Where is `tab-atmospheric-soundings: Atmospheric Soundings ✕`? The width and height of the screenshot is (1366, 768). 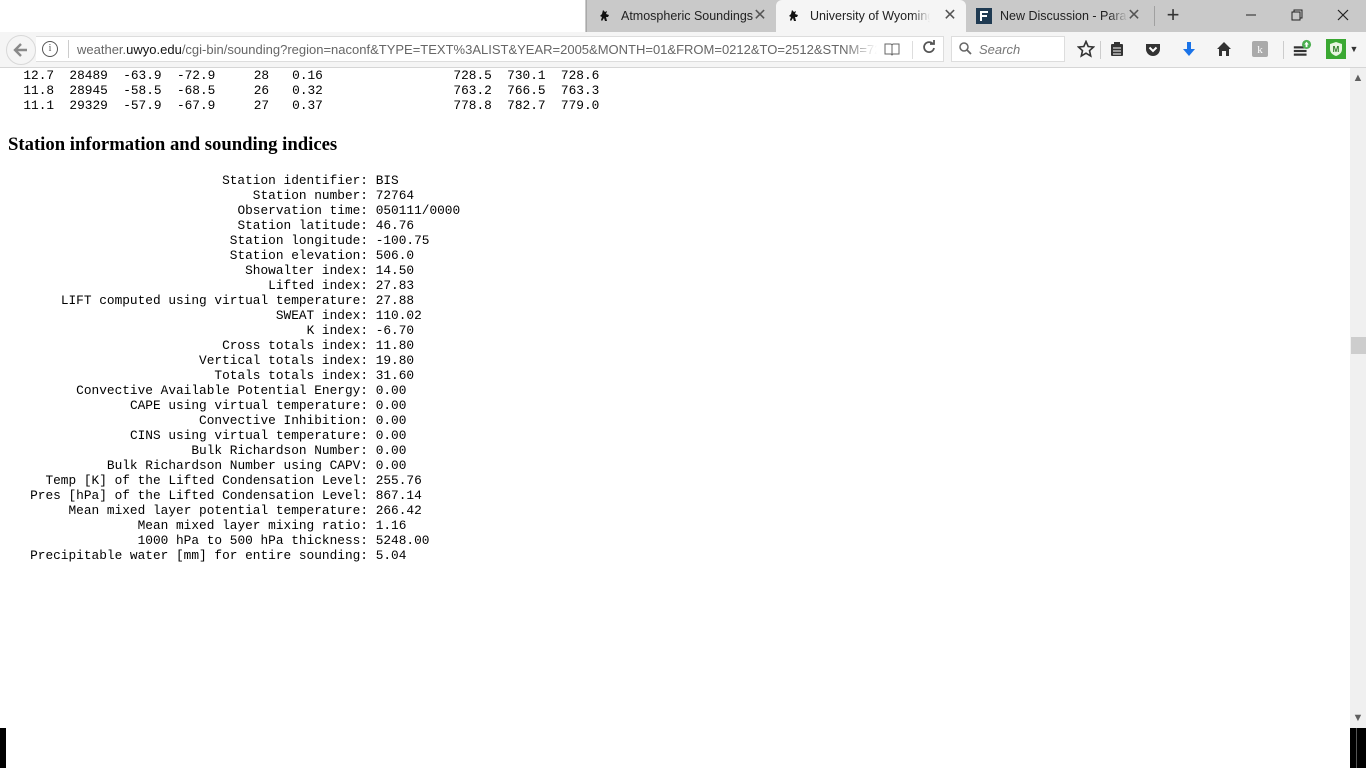 tab-atmospheric-soundings: Atmospheric Soundings ✕ is located at coordinates (681, 16).